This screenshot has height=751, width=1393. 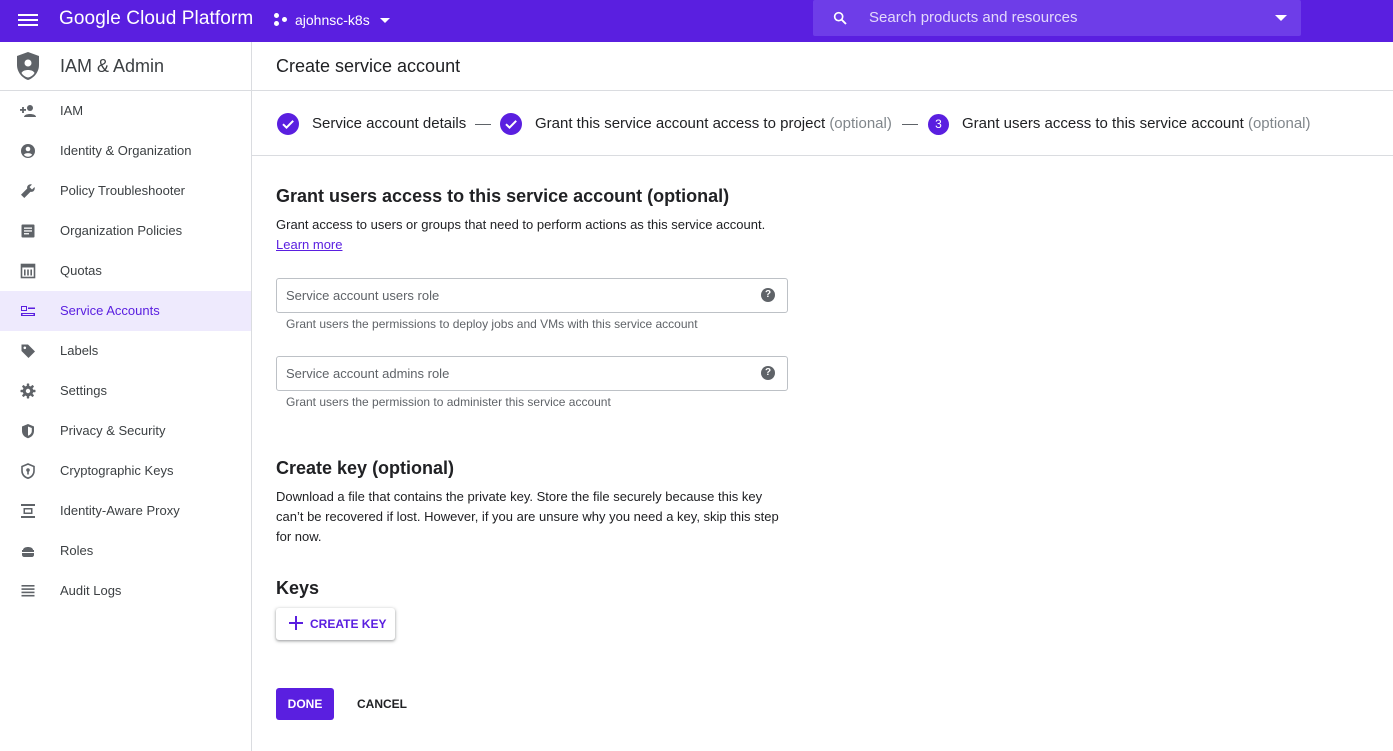 What do you see at coordinates (938, 124) in the screenshot?
I see `step-3-number: 3` at bounding box center [938, 124].